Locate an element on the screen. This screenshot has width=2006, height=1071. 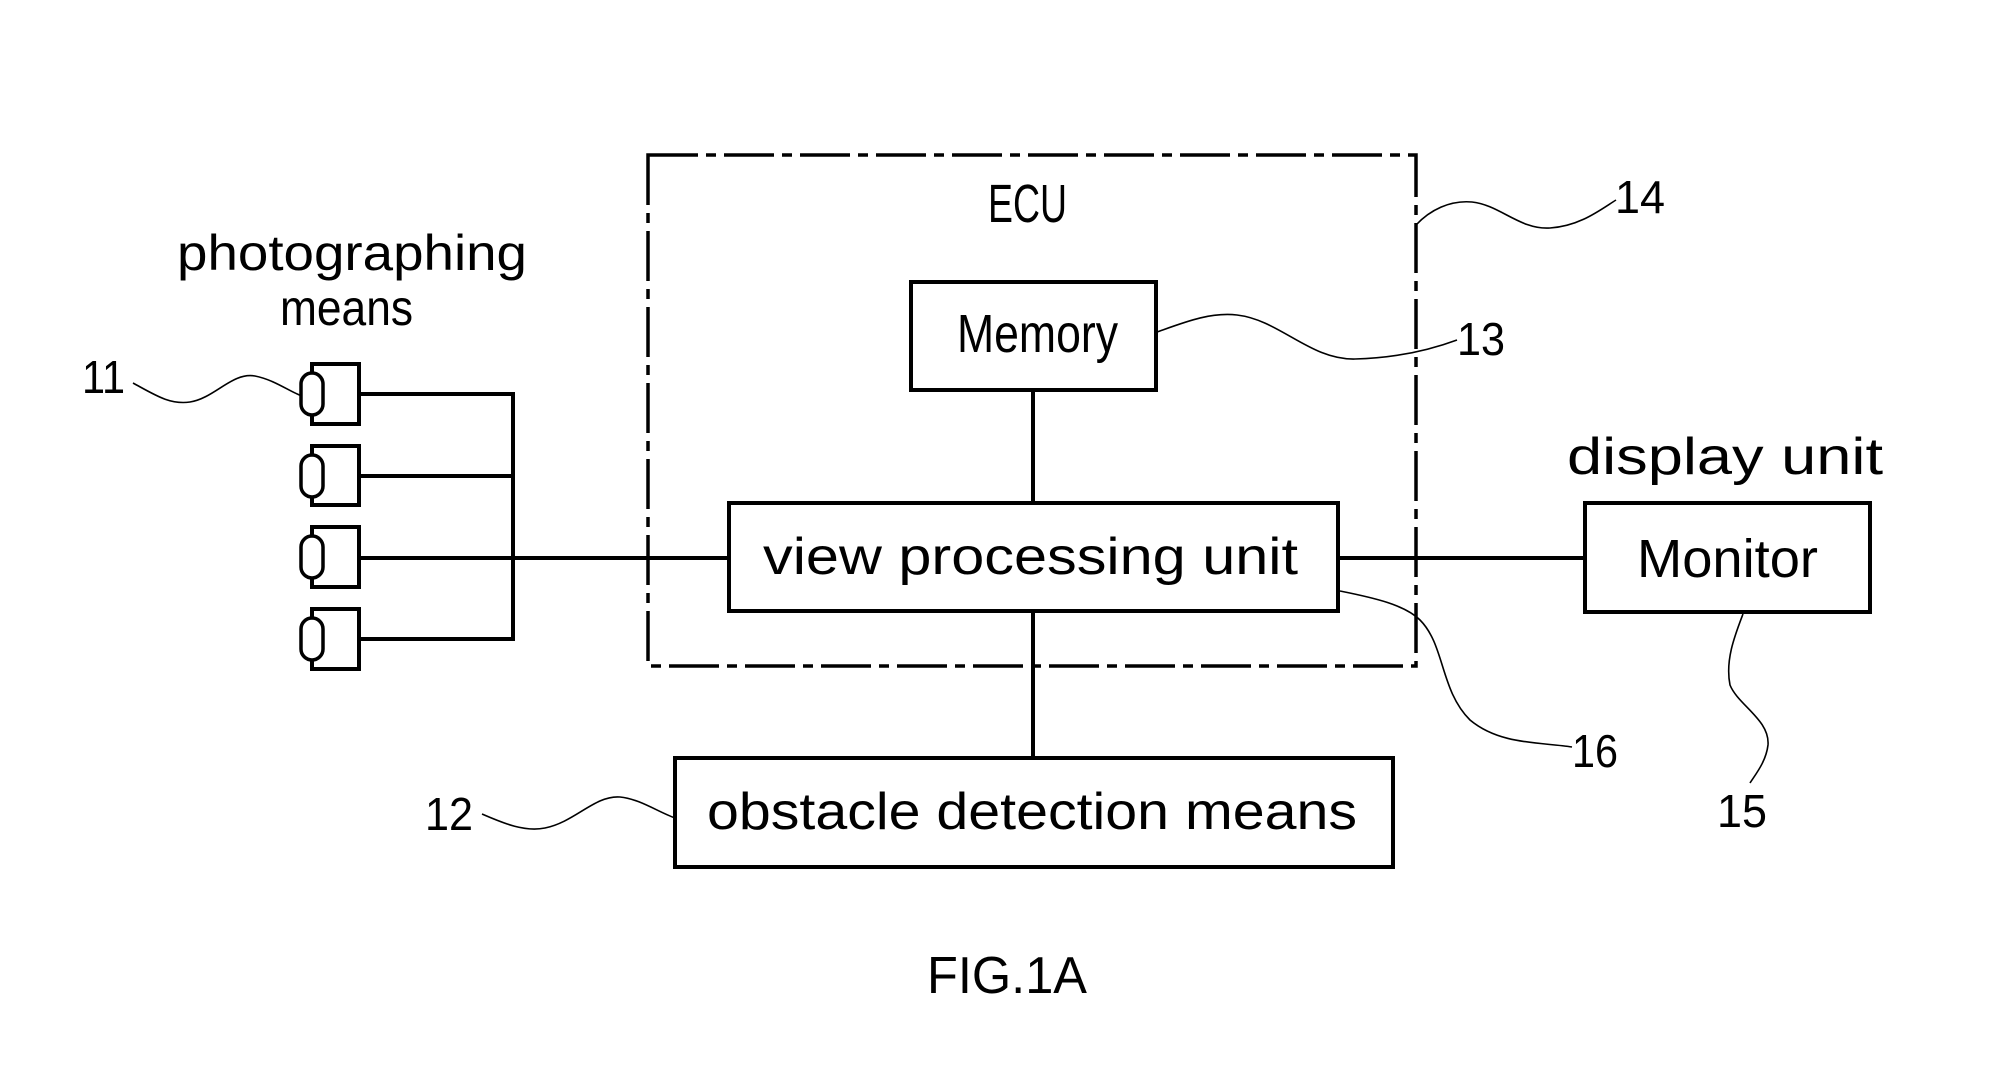
ref-numeral-16: 16 is located at coordinates (1595, 751).